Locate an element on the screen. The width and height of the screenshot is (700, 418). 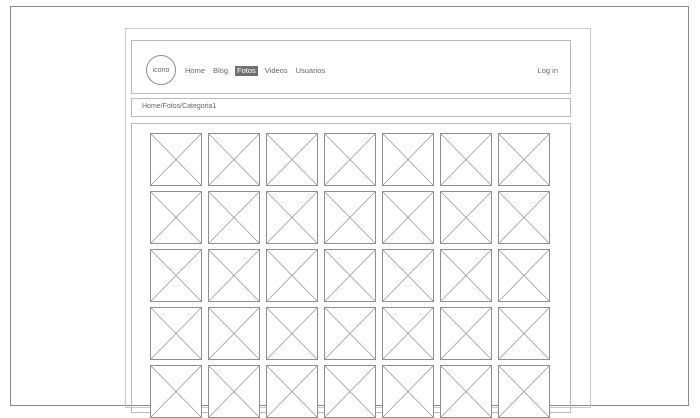
nav-videos: Videos is located at coordinates (276, 71).